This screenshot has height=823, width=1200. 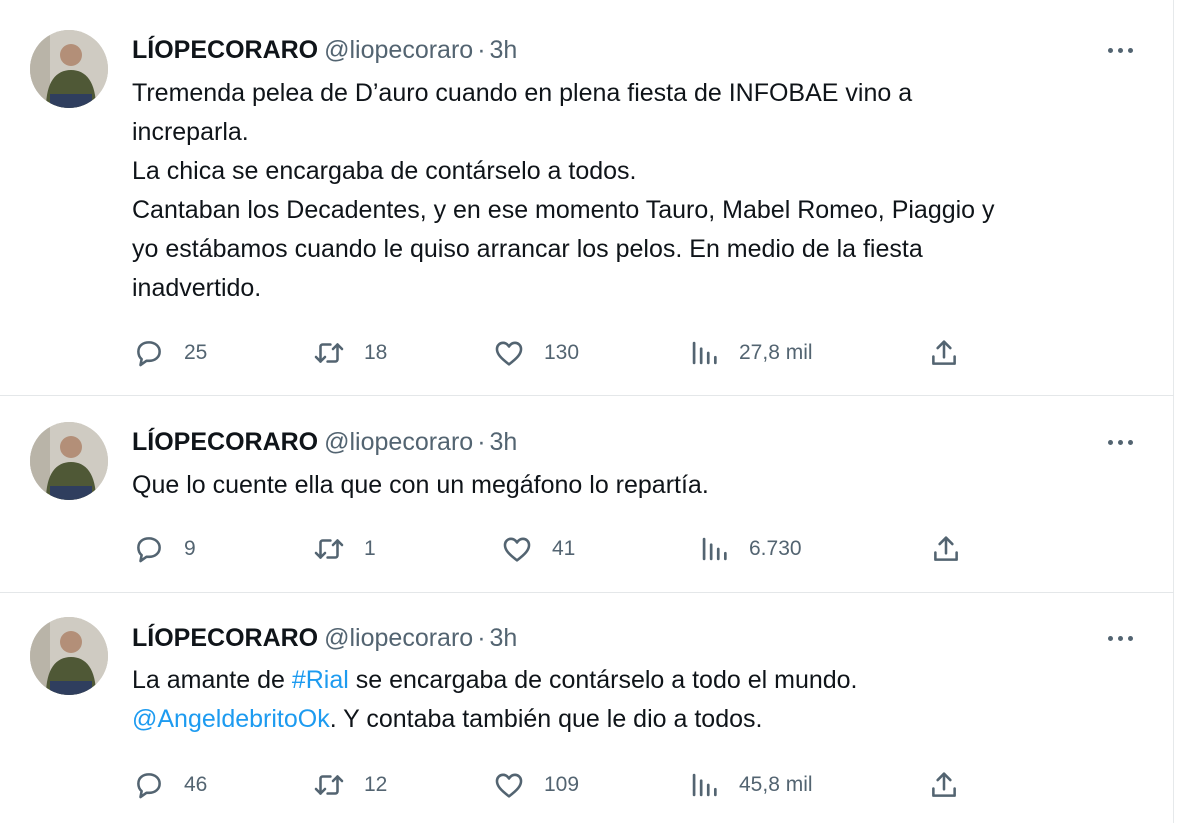 I want to click on like-count: 109, so click(x=562, y=784).